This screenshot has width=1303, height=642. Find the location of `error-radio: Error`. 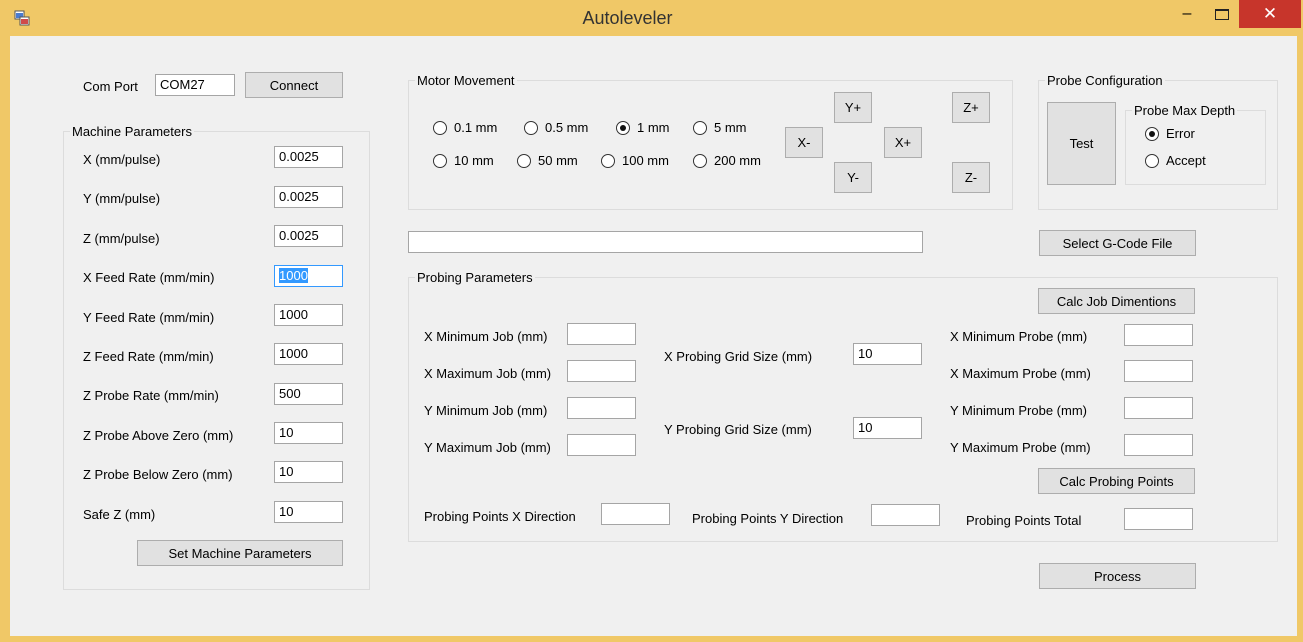

error-radio: Error is located at coordinates (1170, 133).